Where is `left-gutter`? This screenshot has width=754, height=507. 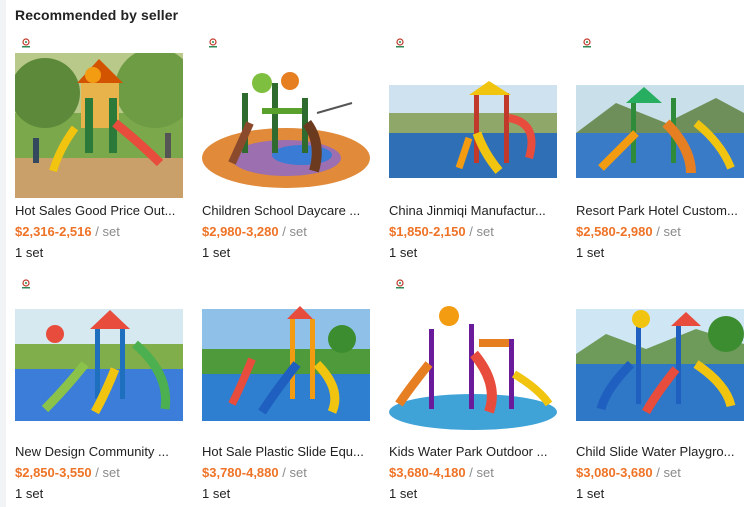 left-gutter is located at coordinates (3, 253).